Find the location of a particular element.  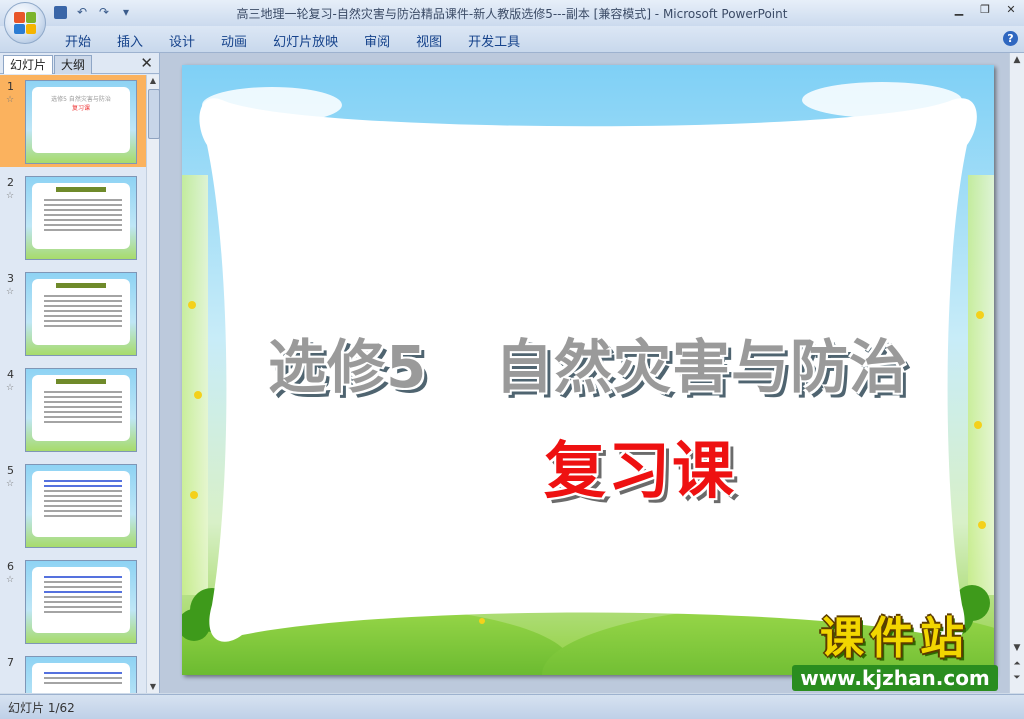

tab-slides: 幻灯片 is located at coordinates (28, 64).